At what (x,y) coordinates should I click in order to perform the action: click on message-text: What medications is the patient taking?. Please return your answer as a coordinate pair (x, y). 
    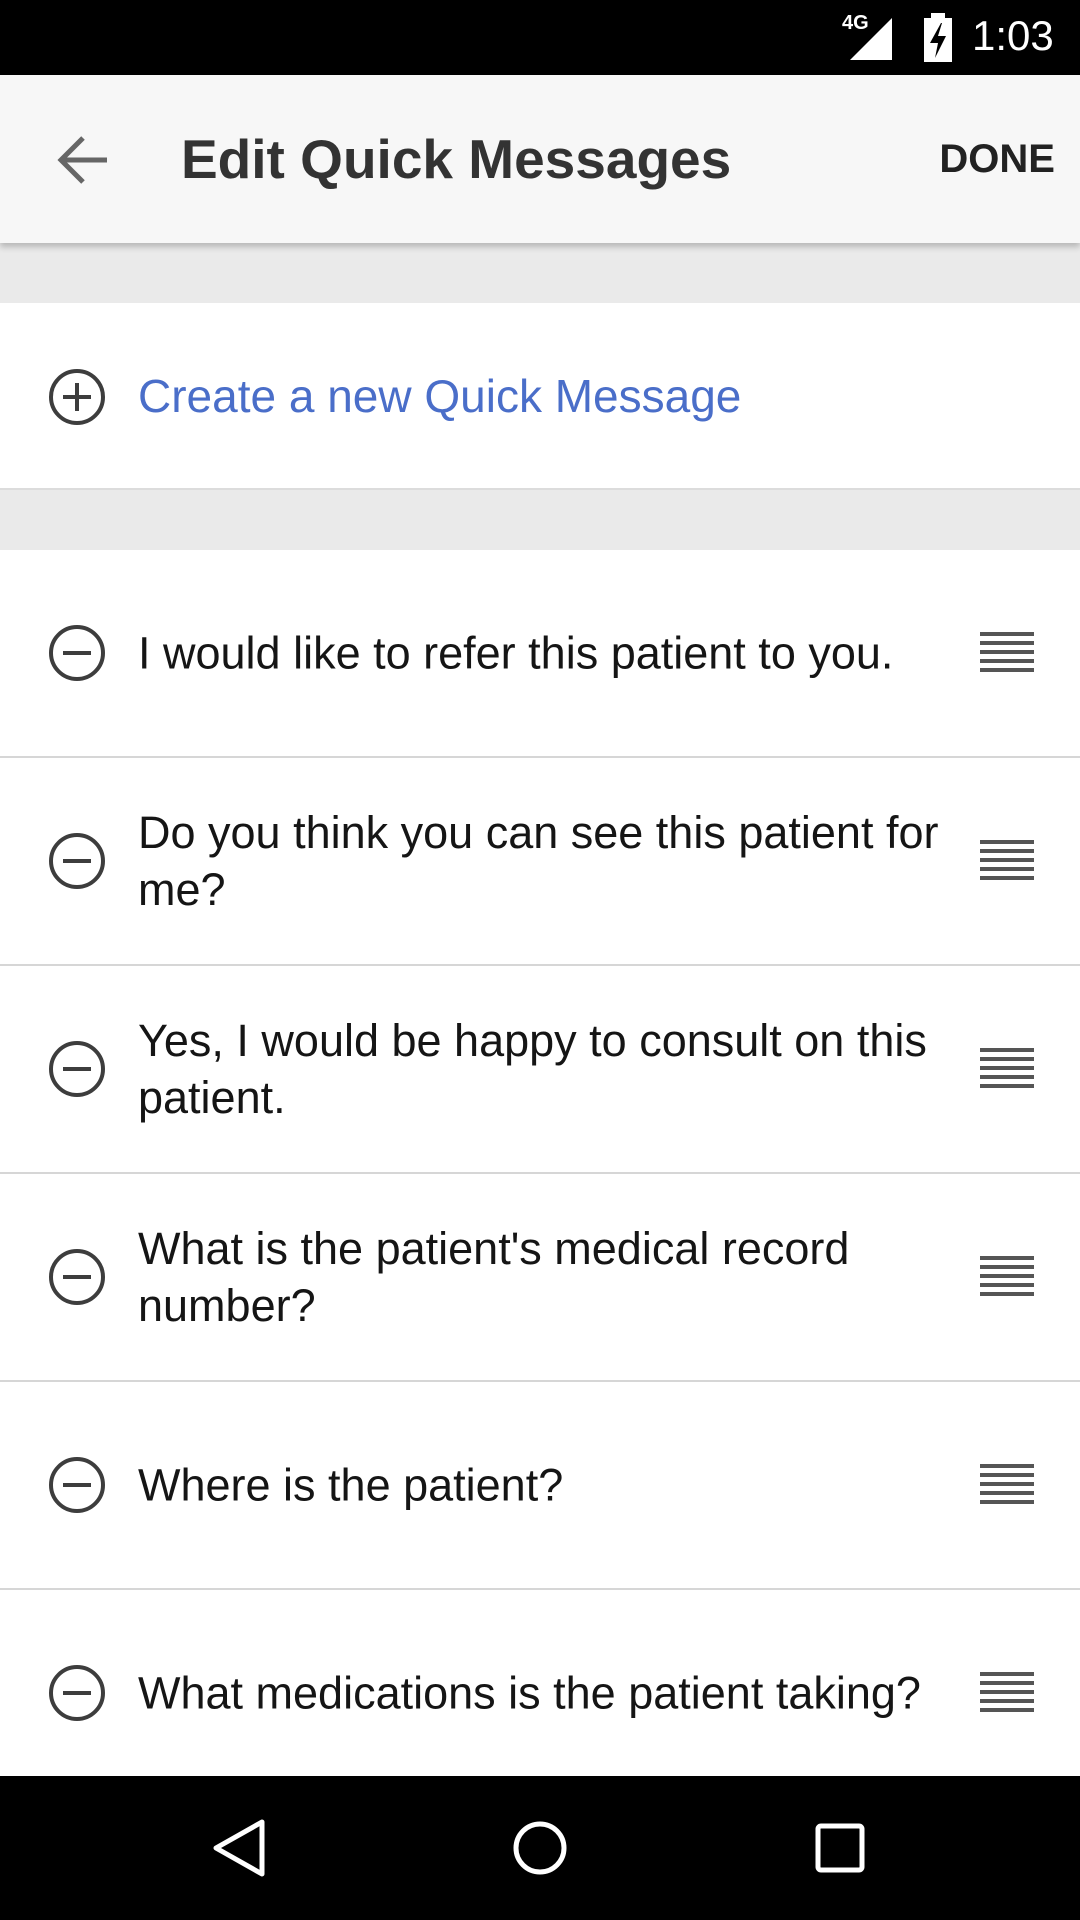
    Looking at the image, I should click on (529, 1693).